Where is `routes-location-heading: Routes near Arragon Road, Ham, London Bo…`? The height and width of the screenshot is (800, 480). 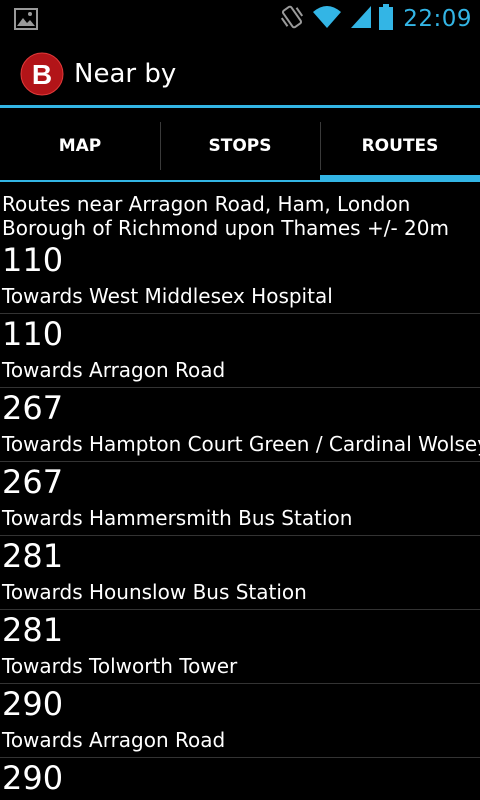
routes-location-heading: Routes near Arragon Road, Ham, London Bo… is located at coordinates (225, 216).